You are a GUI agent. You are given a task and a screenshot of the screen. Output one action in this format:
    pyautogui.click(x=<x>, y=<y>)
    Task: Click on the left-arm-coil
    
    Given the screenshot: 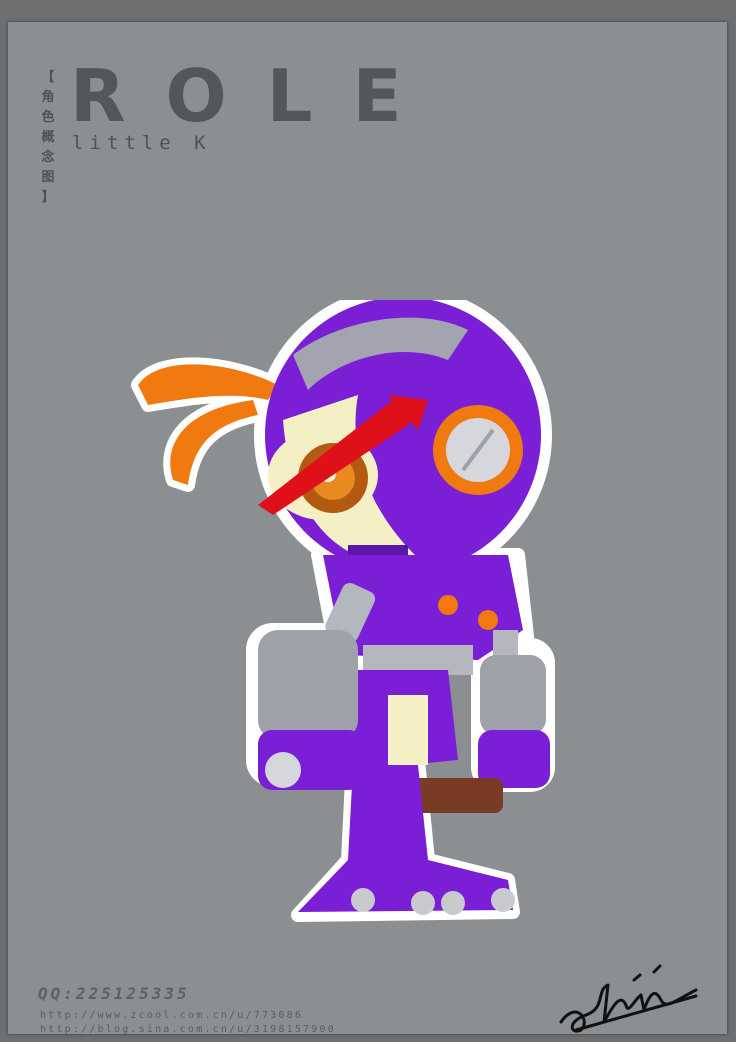 What is the action you would take?
    pyautogui.click(x=308, y=685)
    